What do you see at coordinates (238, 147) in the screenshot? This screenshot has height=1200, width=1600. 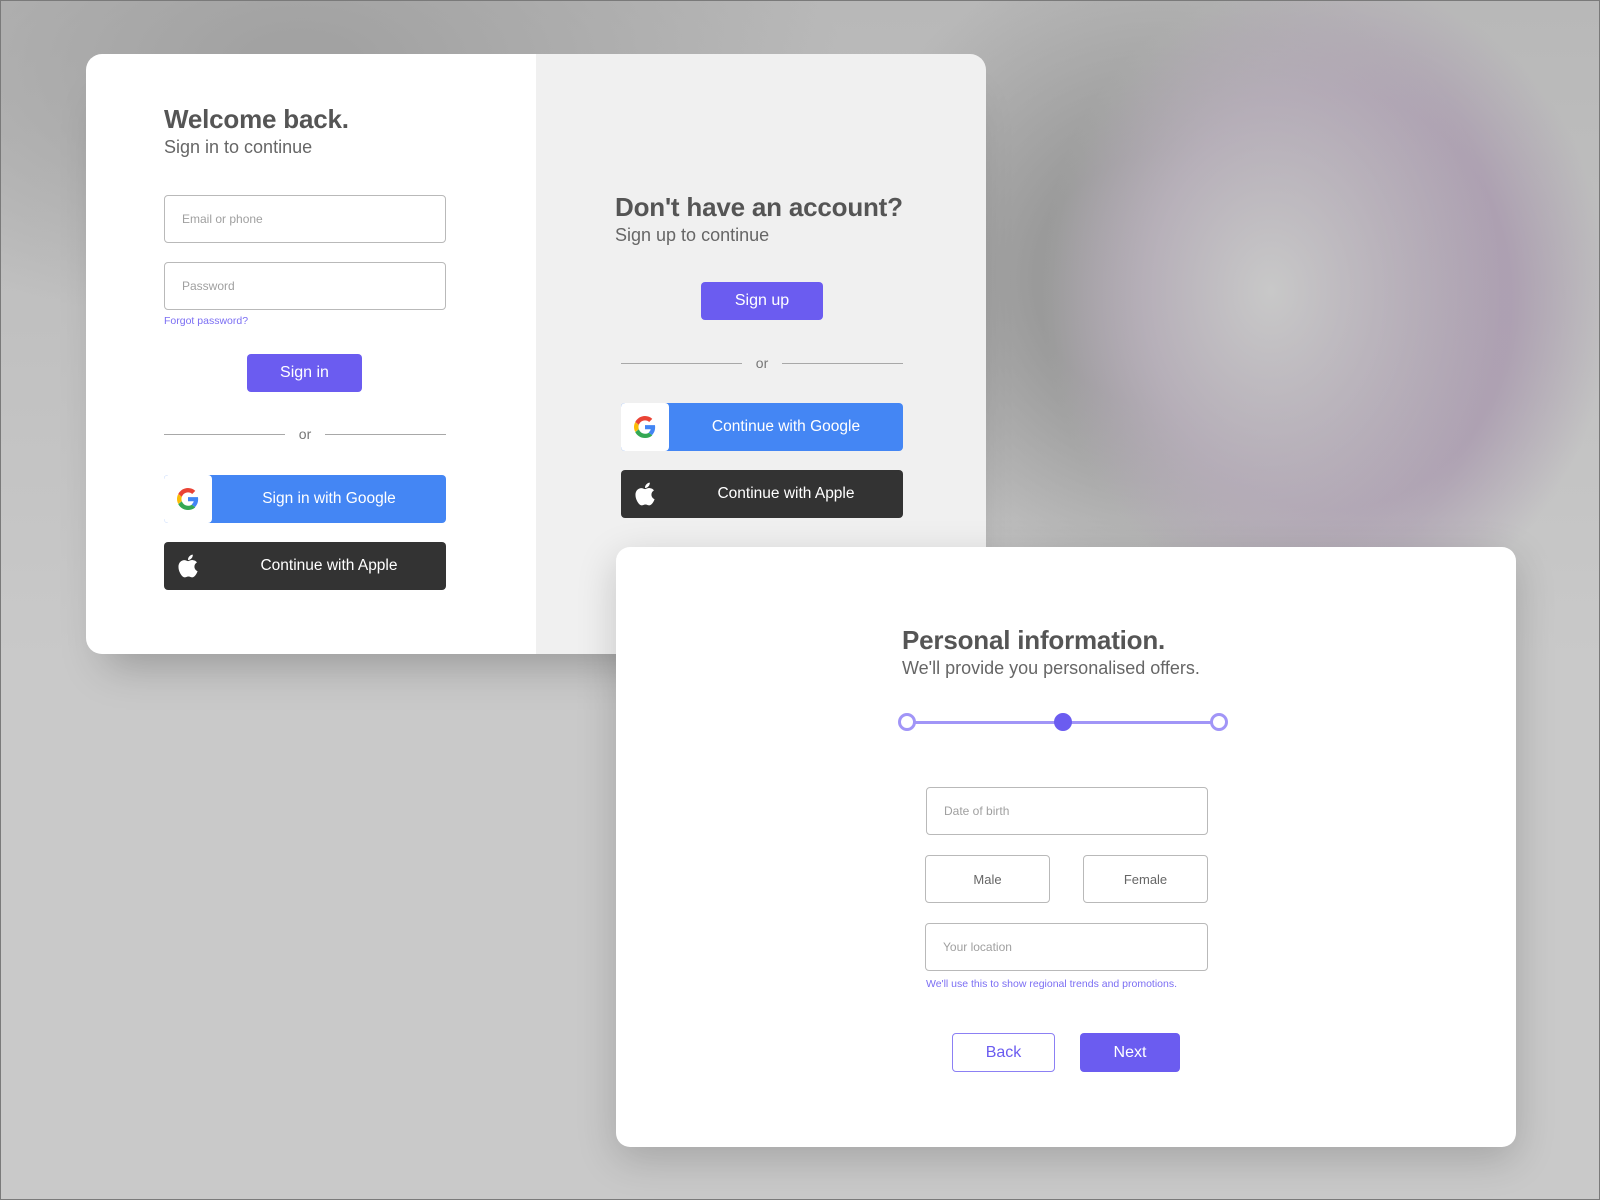 I see `signin-subtitle: Sign in to continue` at bounding box center [238, 147].